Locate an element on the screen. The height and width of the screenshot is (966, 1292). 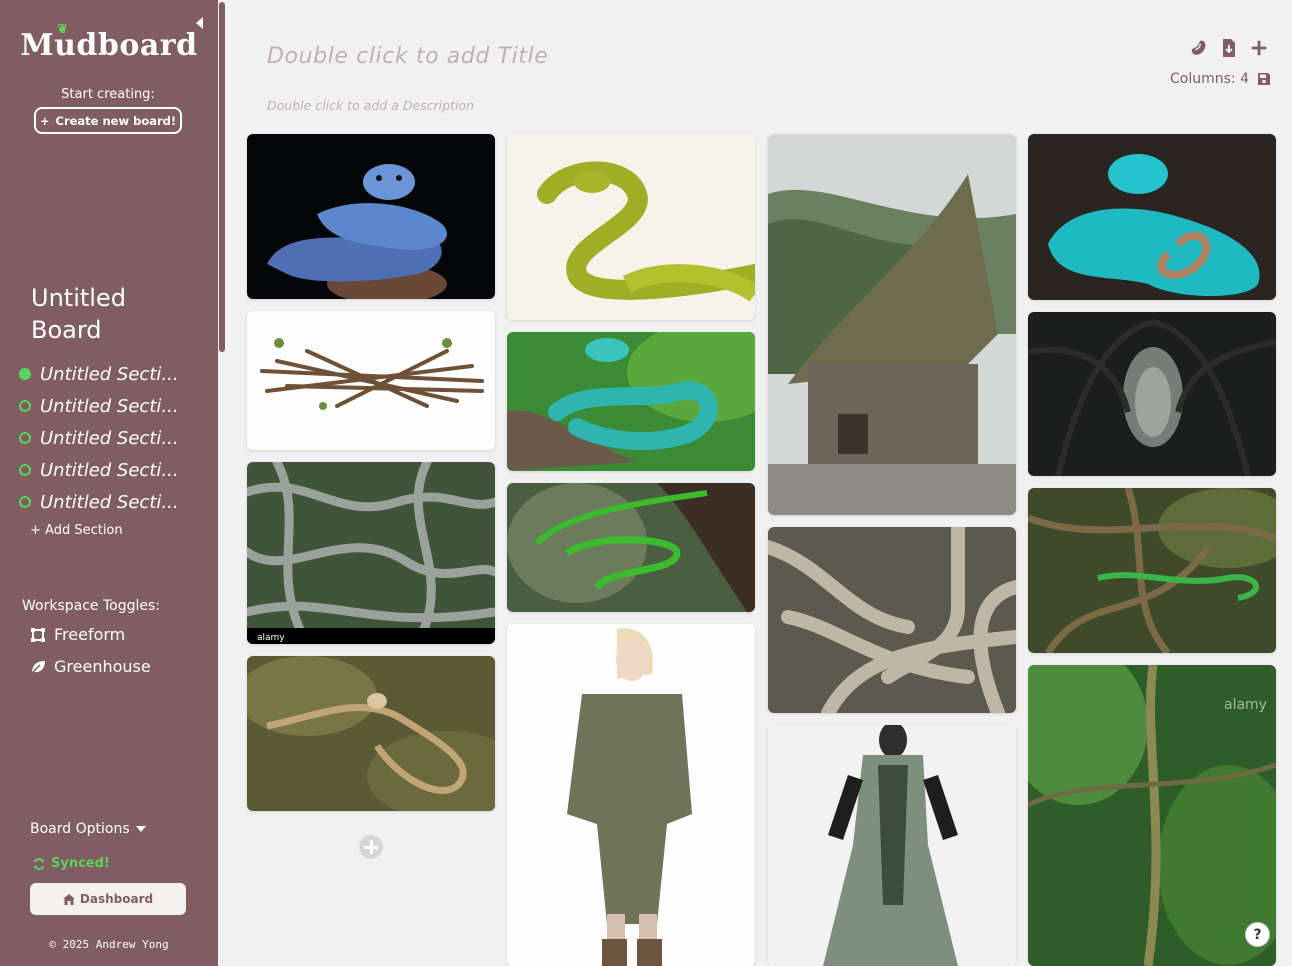
leaf-icon is located at coordinates (37, 667).